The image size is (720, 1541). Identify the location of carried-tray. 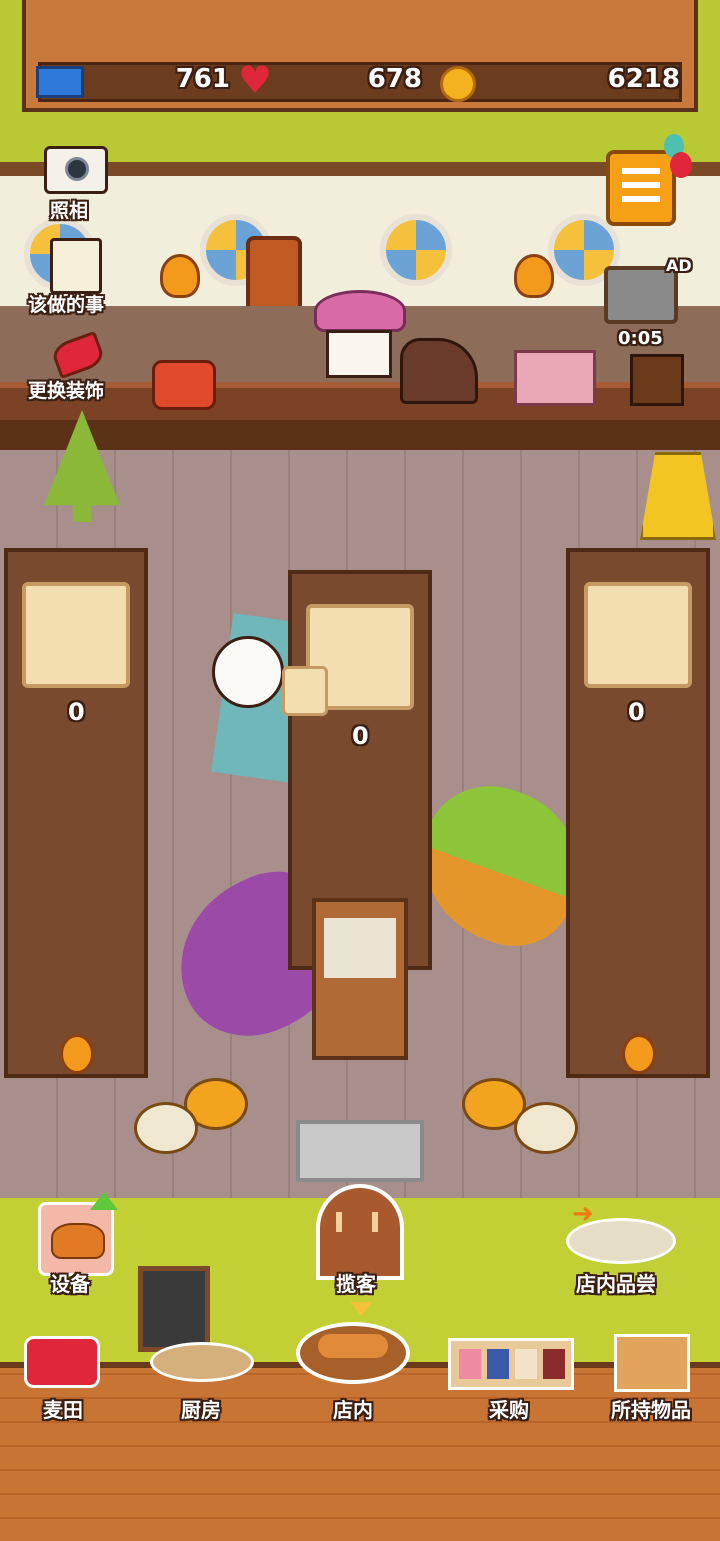
(305, 691).